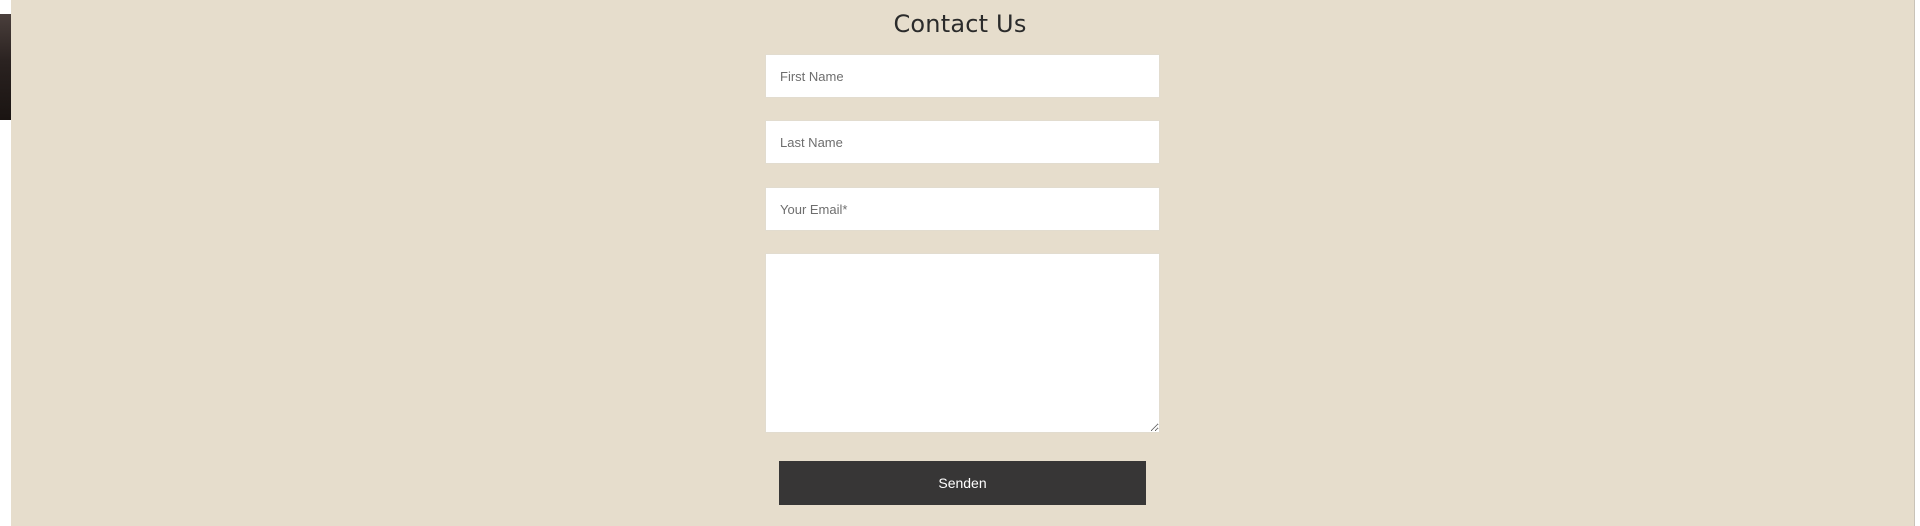 The height and width of the screenshot is (526, 1920). What do you see at coordinates (962, 76) in the screenshot?
I see `first-name-input` at bounding box center [962, 76].